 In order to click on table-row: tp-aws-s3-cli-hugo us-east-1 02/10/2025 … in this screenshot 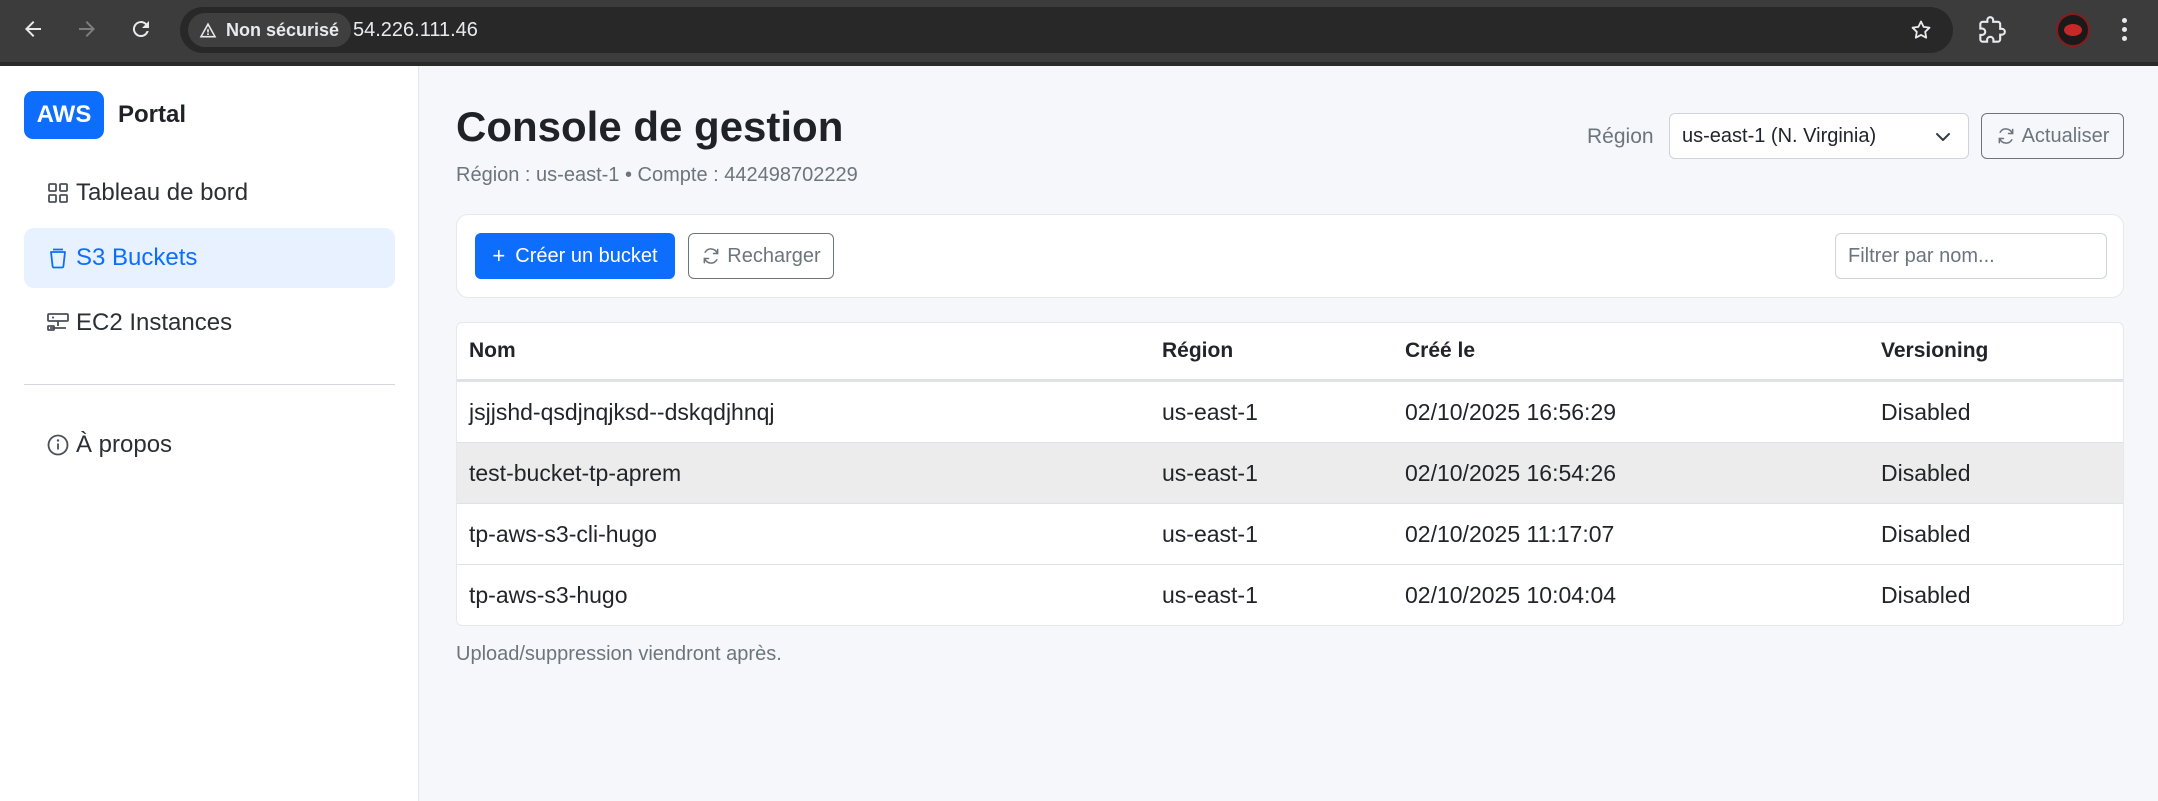, I will do `click(1290, 533)`.